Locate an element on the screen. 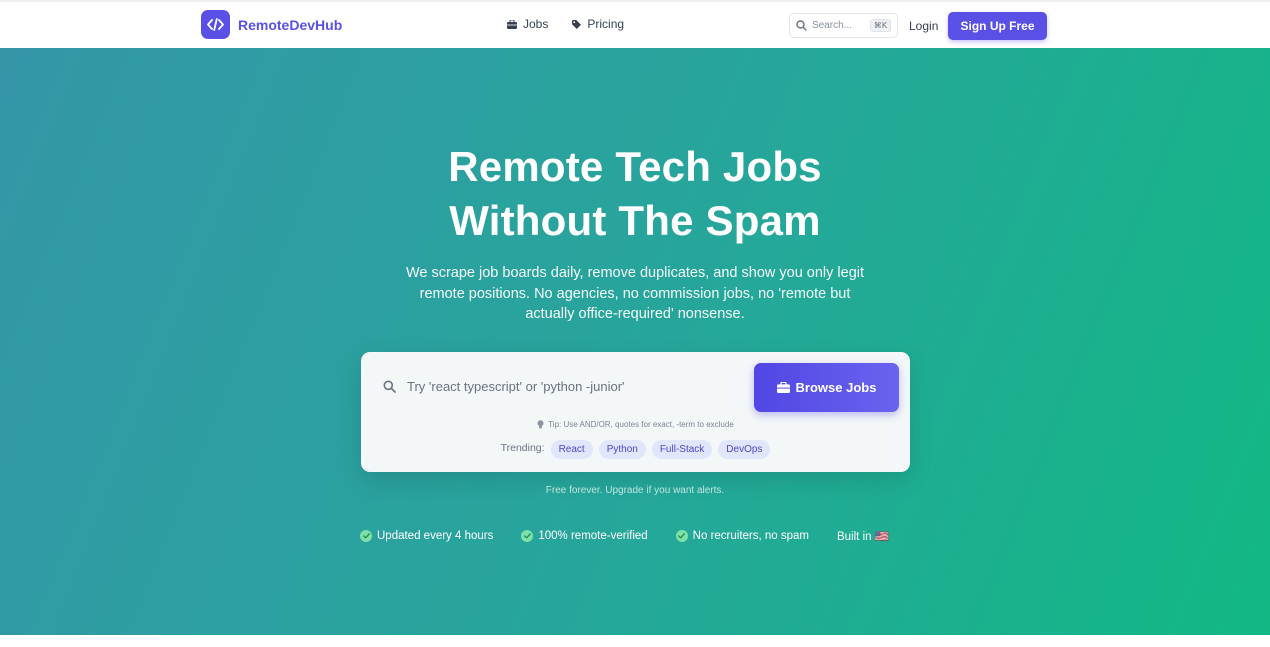 Image resolution: width=1270 pixels, height=647 pixels. tag-icon is located at coordinates (577, 24).